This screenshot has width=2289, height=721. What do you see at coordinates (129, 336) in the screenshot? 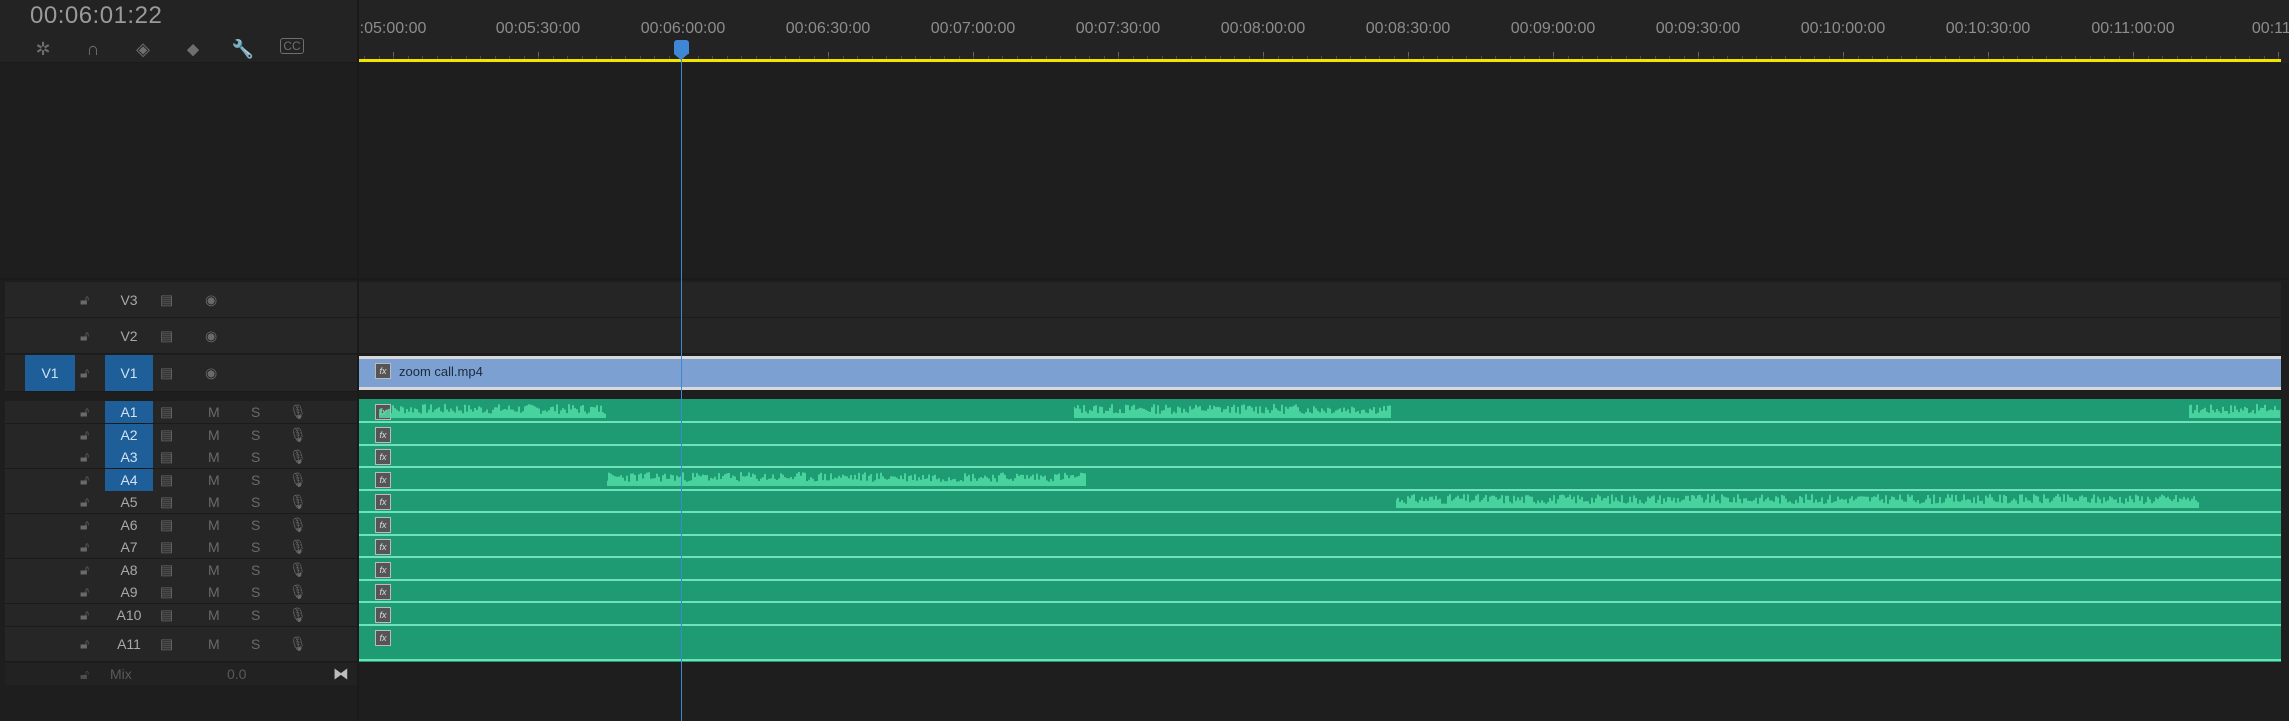
I see `track-label-v2: V2` at bounding box center [129, 336].